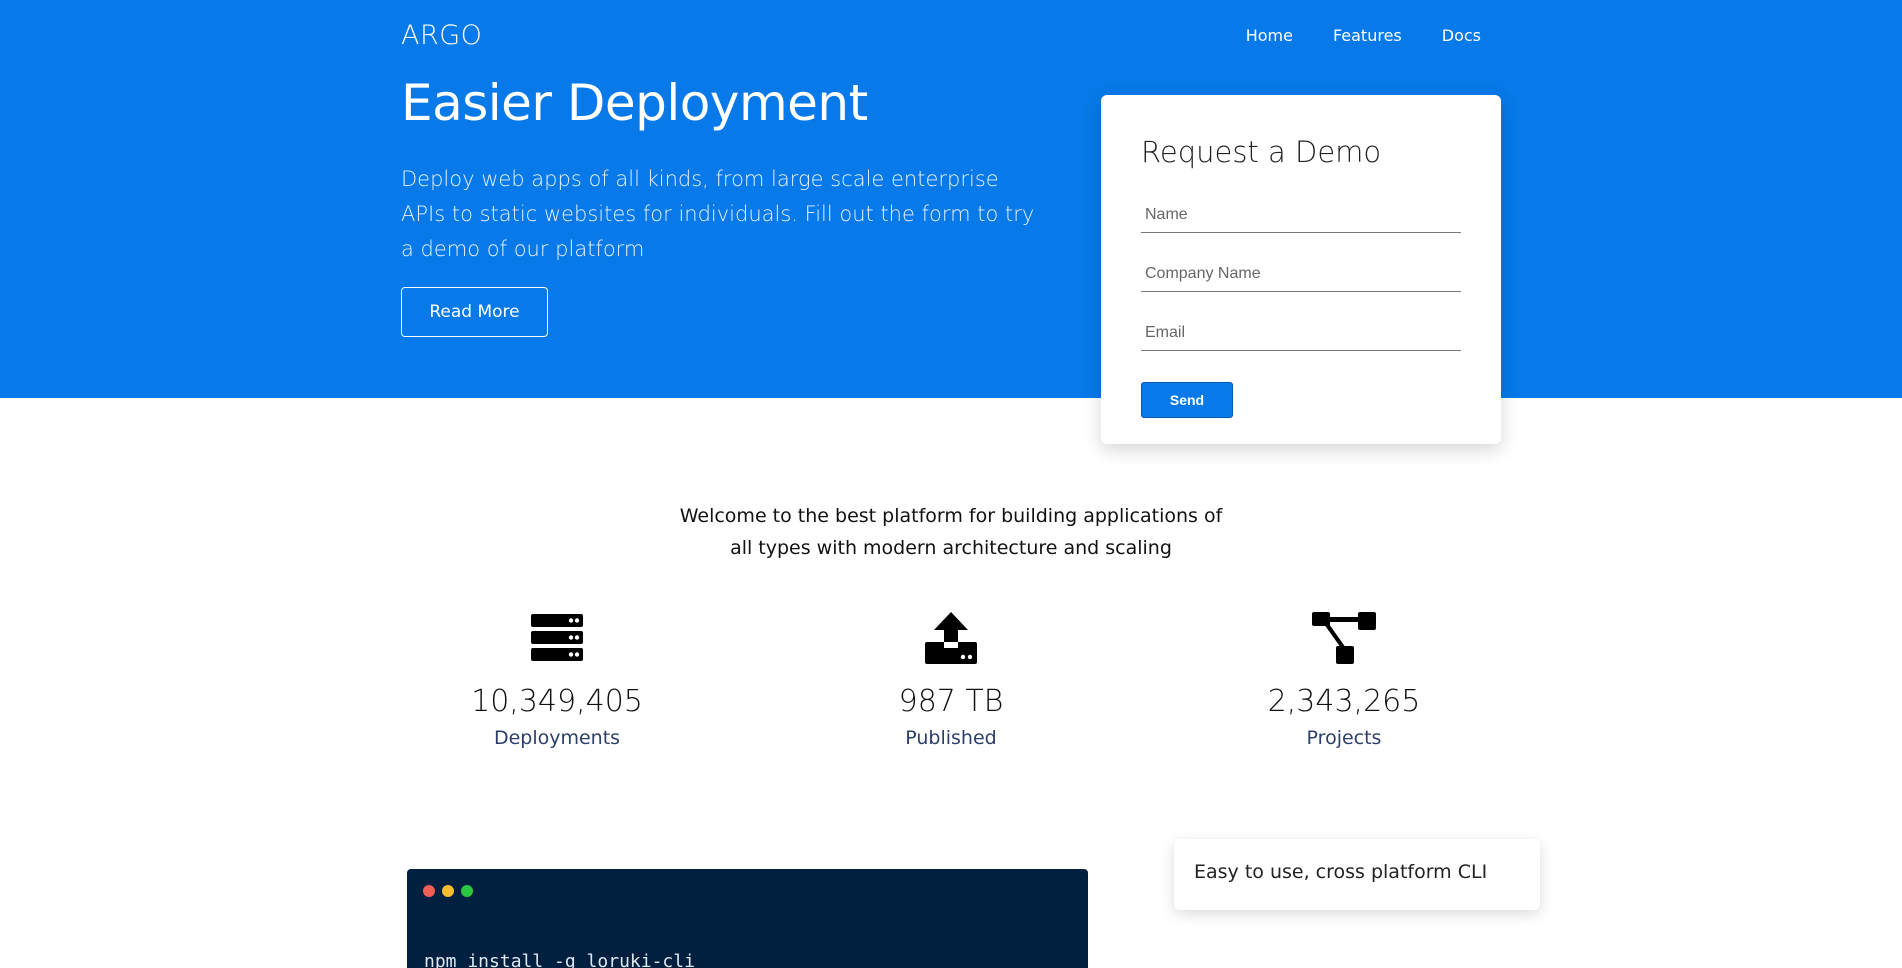  What do you see at coordinates (1261, 152) in the screenshot?
I see `demo-form-title: Request a Demo` at bounding box center [1261, 152].